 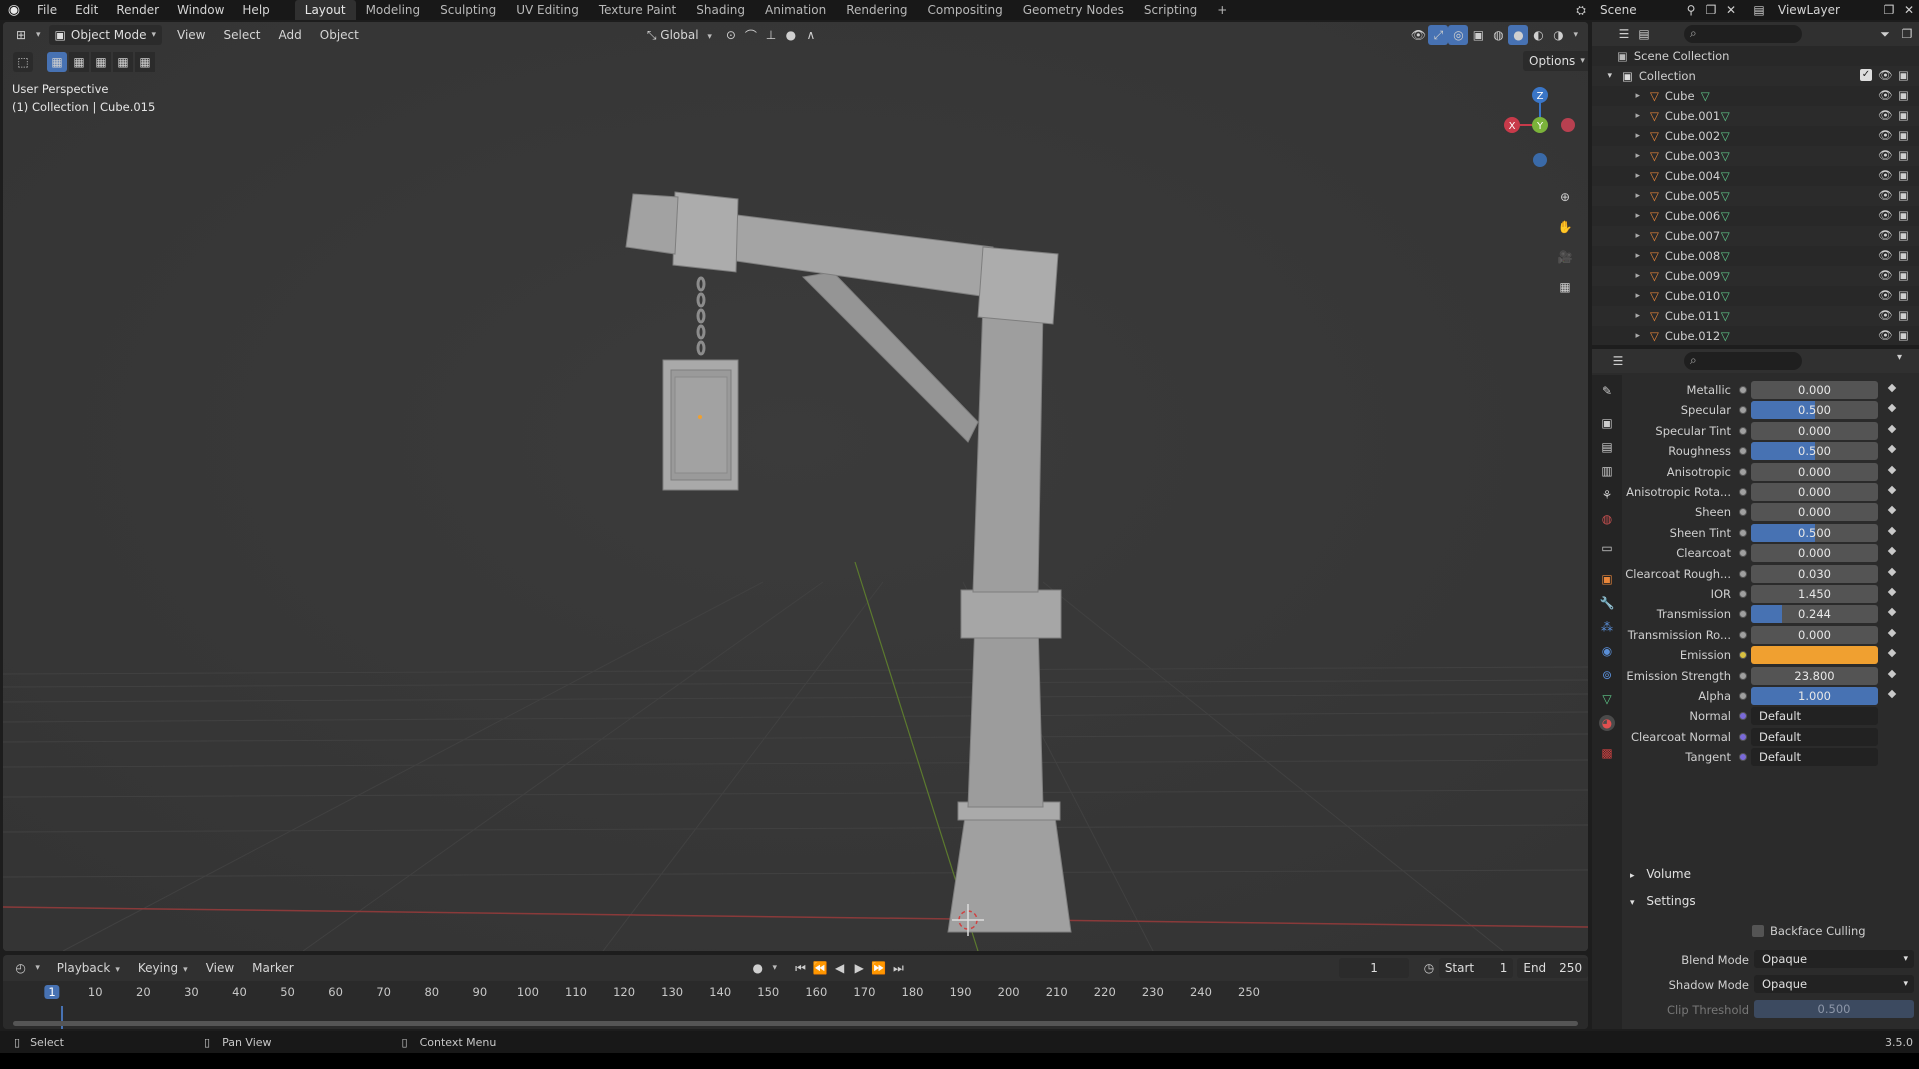 What do you see at coordinates (1565, 227) in the screenshot?
I see `pan-hand-icon: ✋` at bounding box center [1565, 227].